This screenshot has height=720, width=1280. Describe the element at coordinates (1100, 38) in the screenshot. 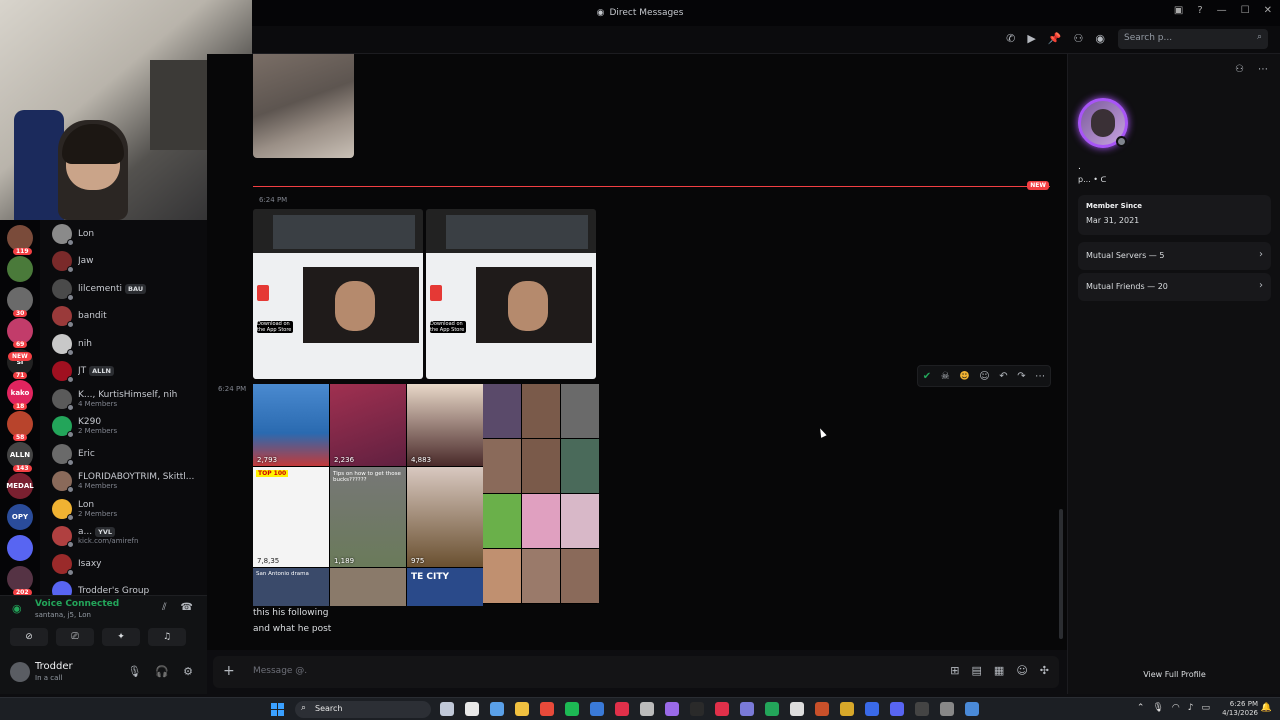

I see `profile-toggle-icon: ◉` at that location.